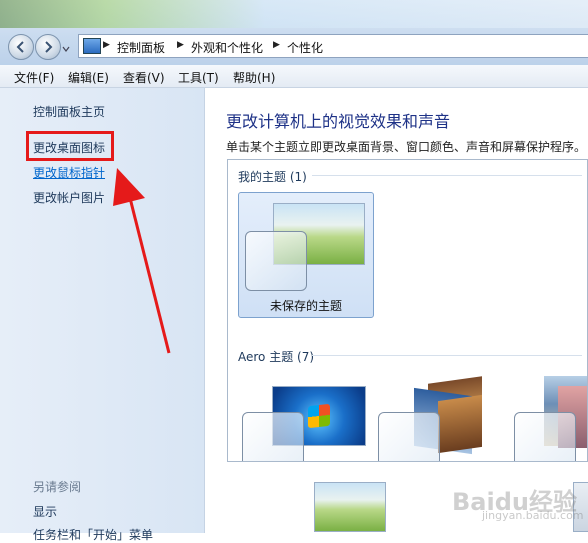 Image resolution: width=588 pixels, height=543 pixels. What do you see at coordinates (460, 424) in the screenshot?
I see `wallpaper-stack-front` at bounding box center [460, 424].